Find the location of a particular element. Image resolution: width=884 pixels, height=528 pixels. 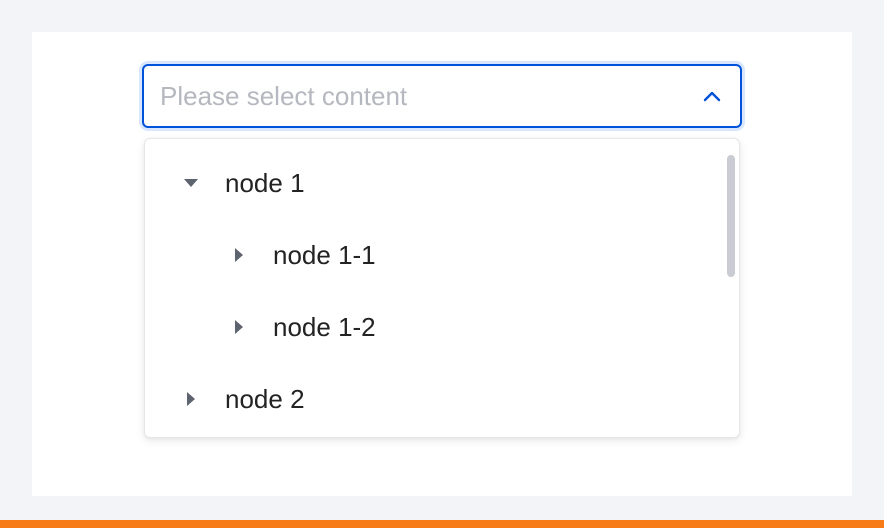

scrollbar-thumb is located at coordinates (731, 216).